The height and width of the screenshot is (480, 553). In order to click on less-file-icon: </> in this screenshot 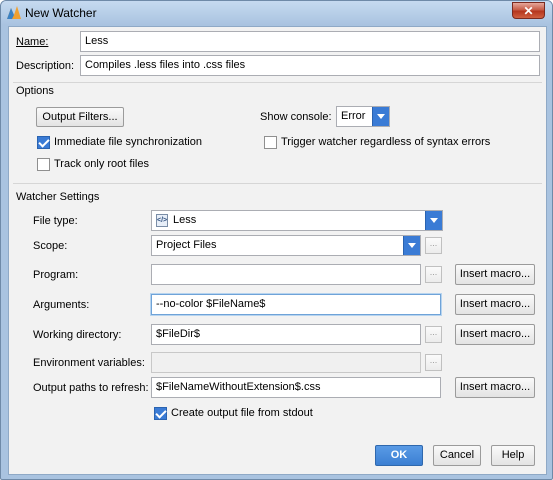, I will do `click(162, 220)`.